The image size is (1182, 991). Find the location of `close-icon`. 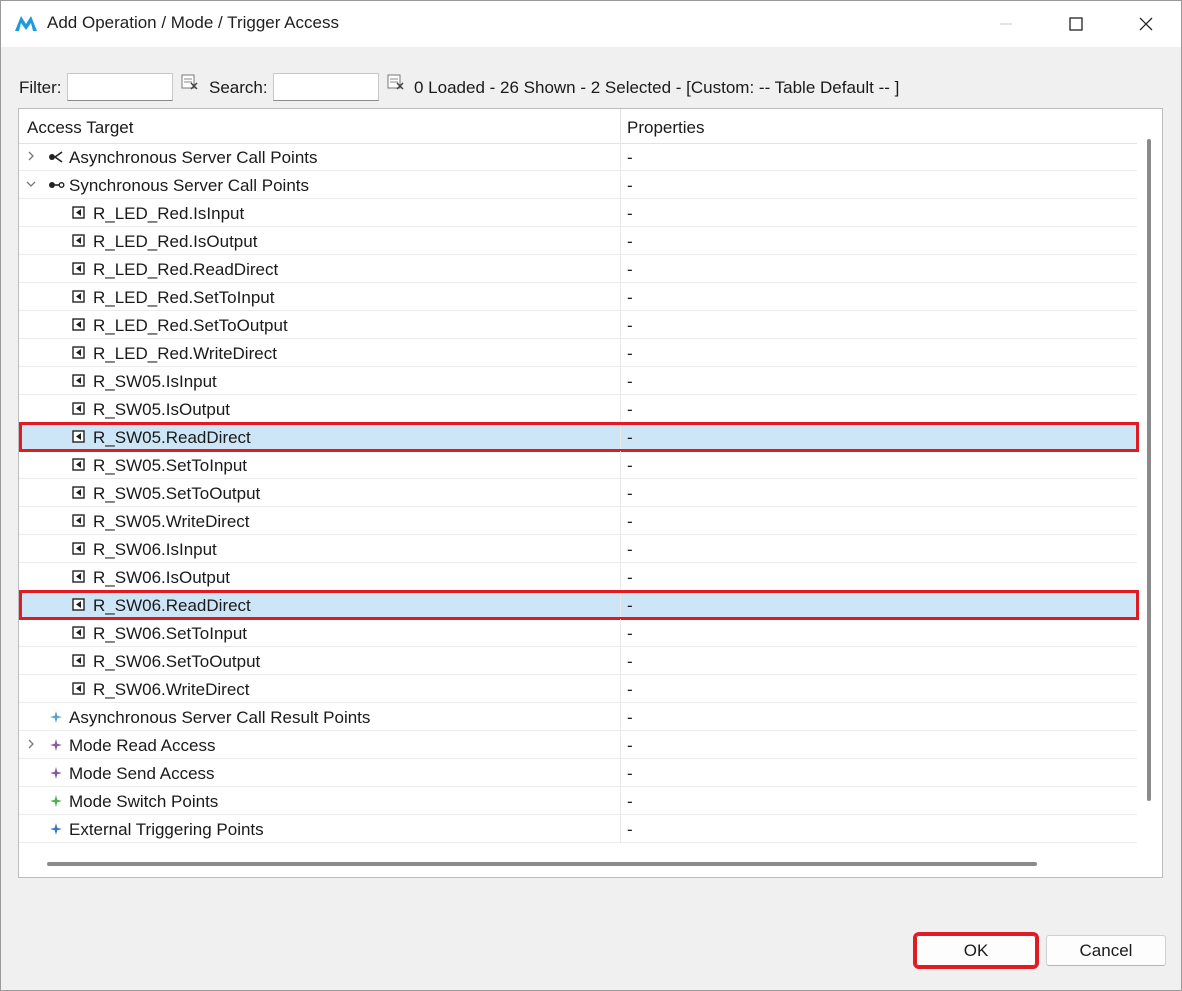

close-icon is located at coordinates (1146, 24).